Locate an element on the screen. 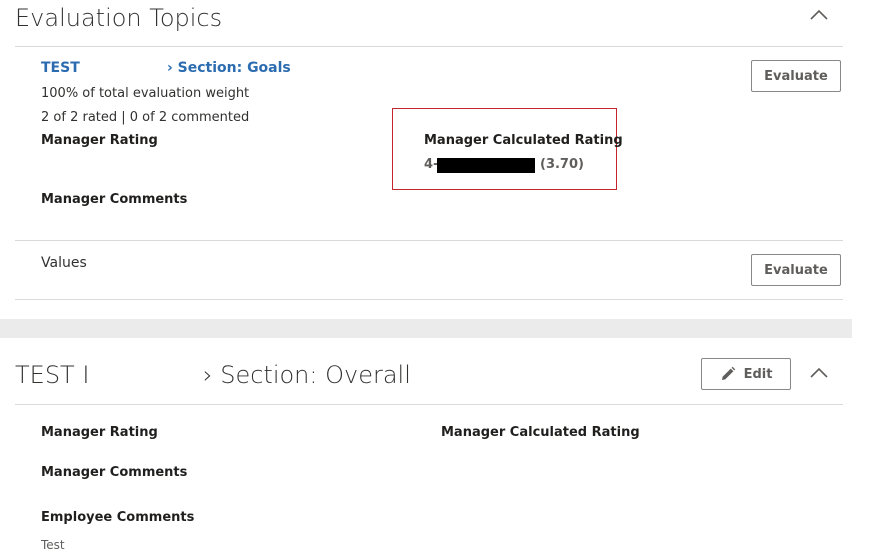 Image resolution: width=877 pixels, height=552 pixels. calculated-rating-score: (3.70) is located at coordinates (562, 164).